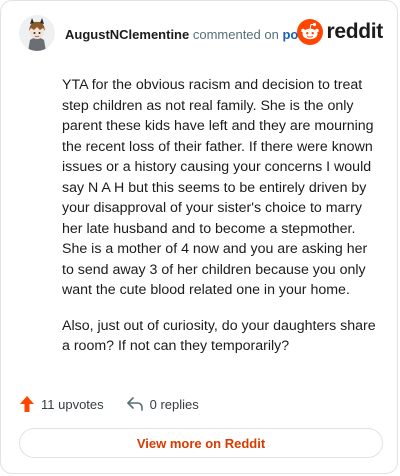 The image size is (400, 476). Describe the element at coordinates (37, 33) in the screenshot. I see `user-avatar` at that location.